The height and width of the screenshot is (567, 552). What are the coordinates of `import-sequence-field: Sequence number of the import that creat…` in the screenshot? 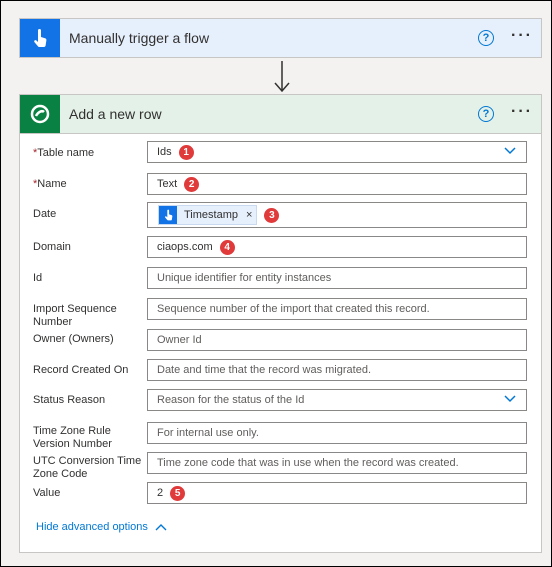 It's located at (337, 309).